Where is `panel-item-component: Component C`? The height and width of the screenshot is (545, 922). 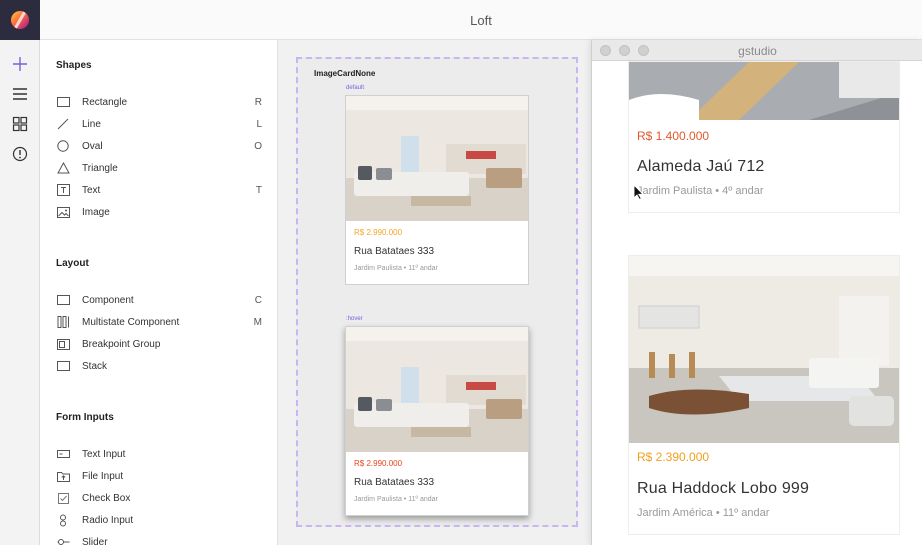
panel-item-component: Component C is located at coordinates (159, 300).